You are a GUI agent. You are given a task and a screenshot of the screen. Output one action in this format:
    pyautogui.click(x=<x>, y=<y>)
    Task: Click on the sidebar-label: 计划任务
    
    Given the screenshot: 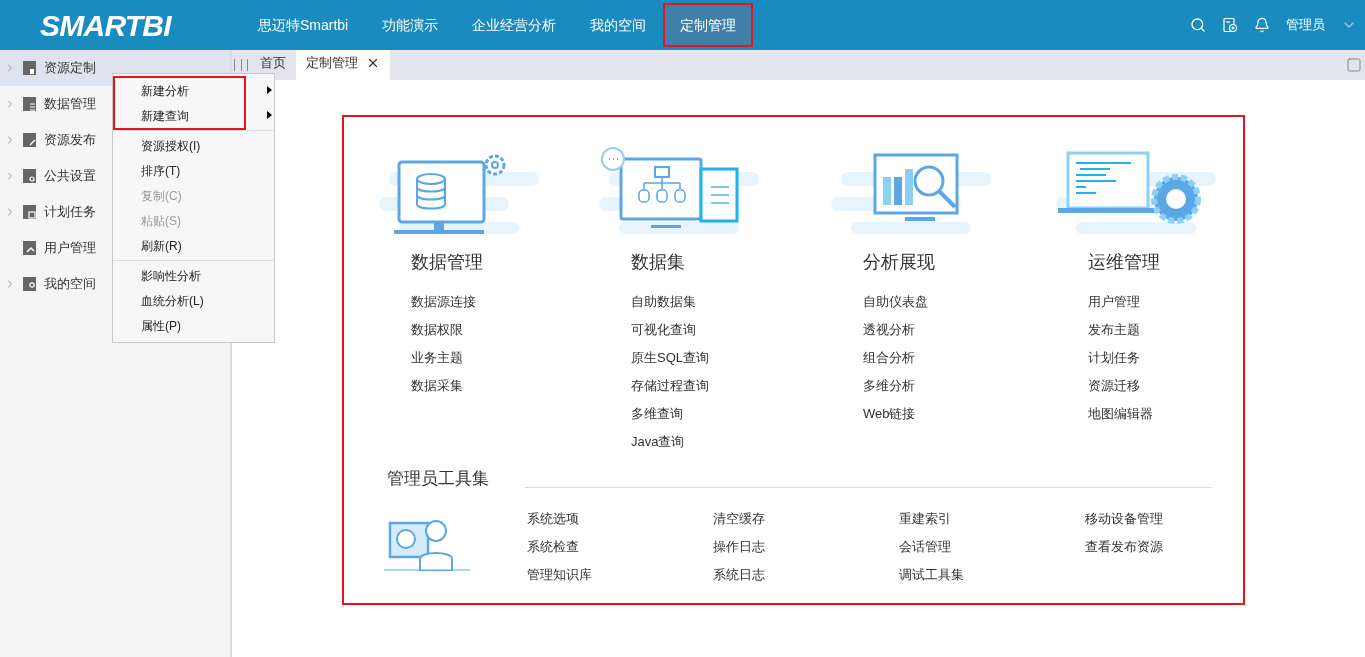 What is the action you would take?
    pyautogui.click(x=70, y=212)
    